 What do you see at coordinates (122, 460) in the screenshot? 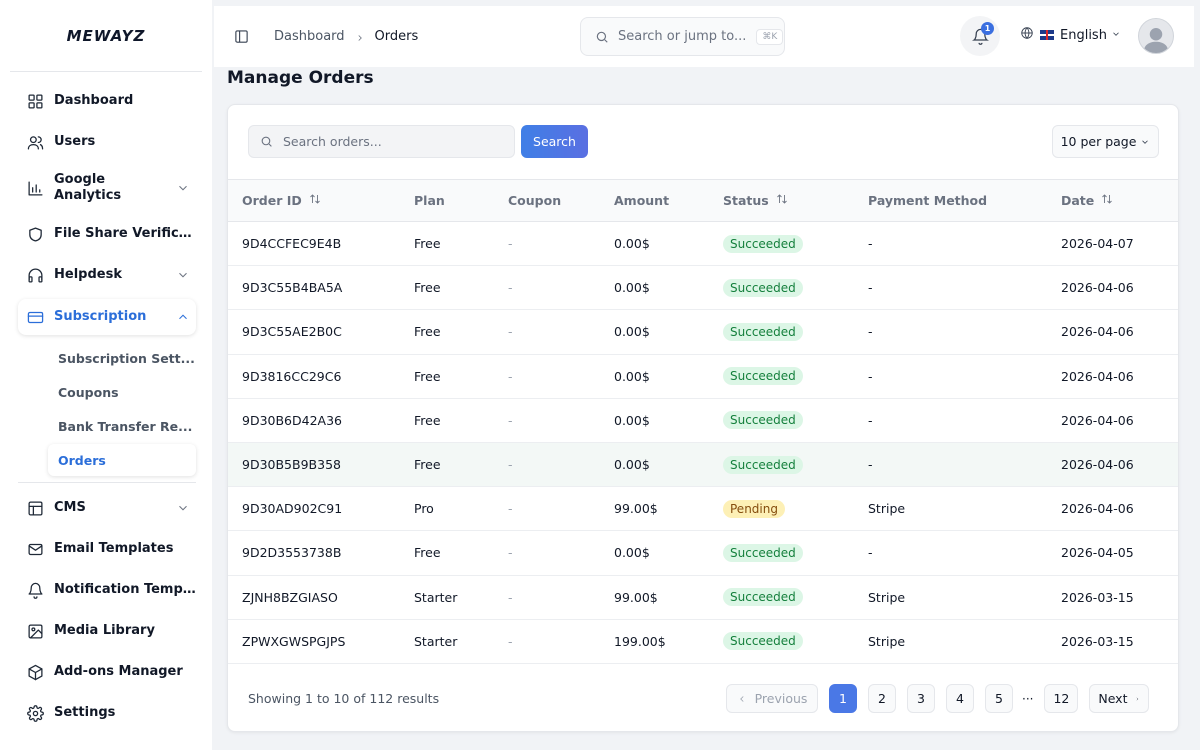
I see `sidebar-subitem-orders: Orders` at bounding box center [122, 460].